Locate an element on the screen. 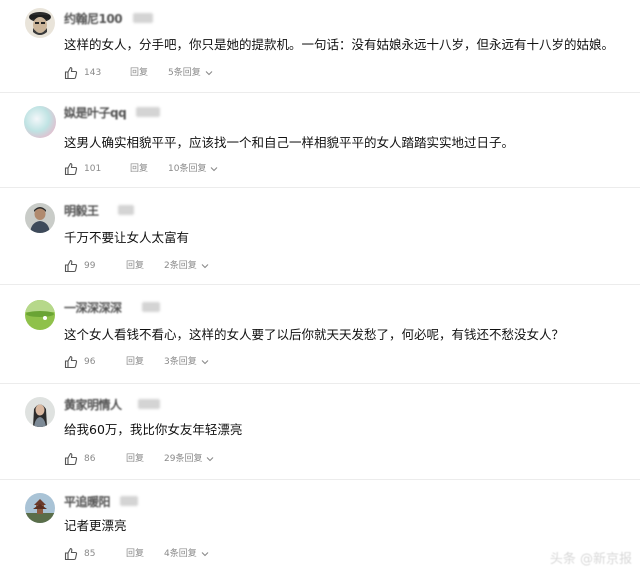 Image resolution: width=640 pixels, height=571 pixels. like-button: 85 is located at coordinates (79, 554).